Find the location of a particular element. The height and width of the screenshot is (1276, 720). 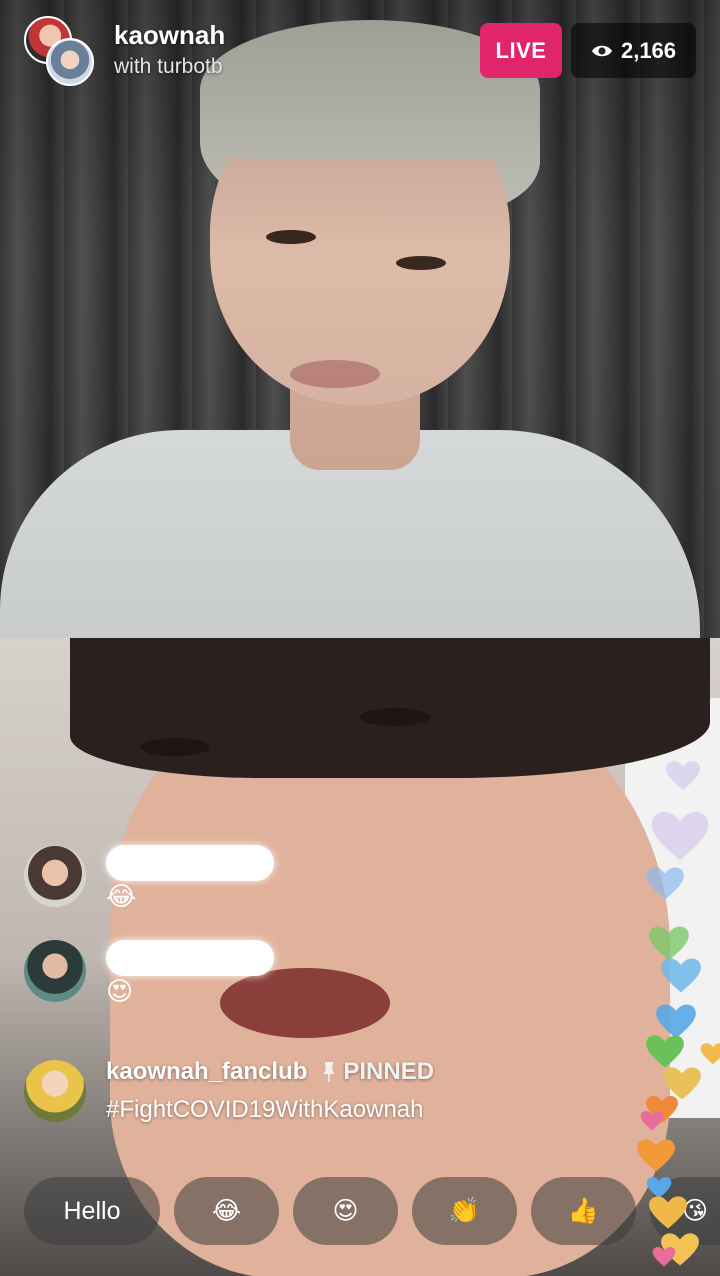

pinned-username: kaownah_fanclub is located at coordinates (206, 1072).